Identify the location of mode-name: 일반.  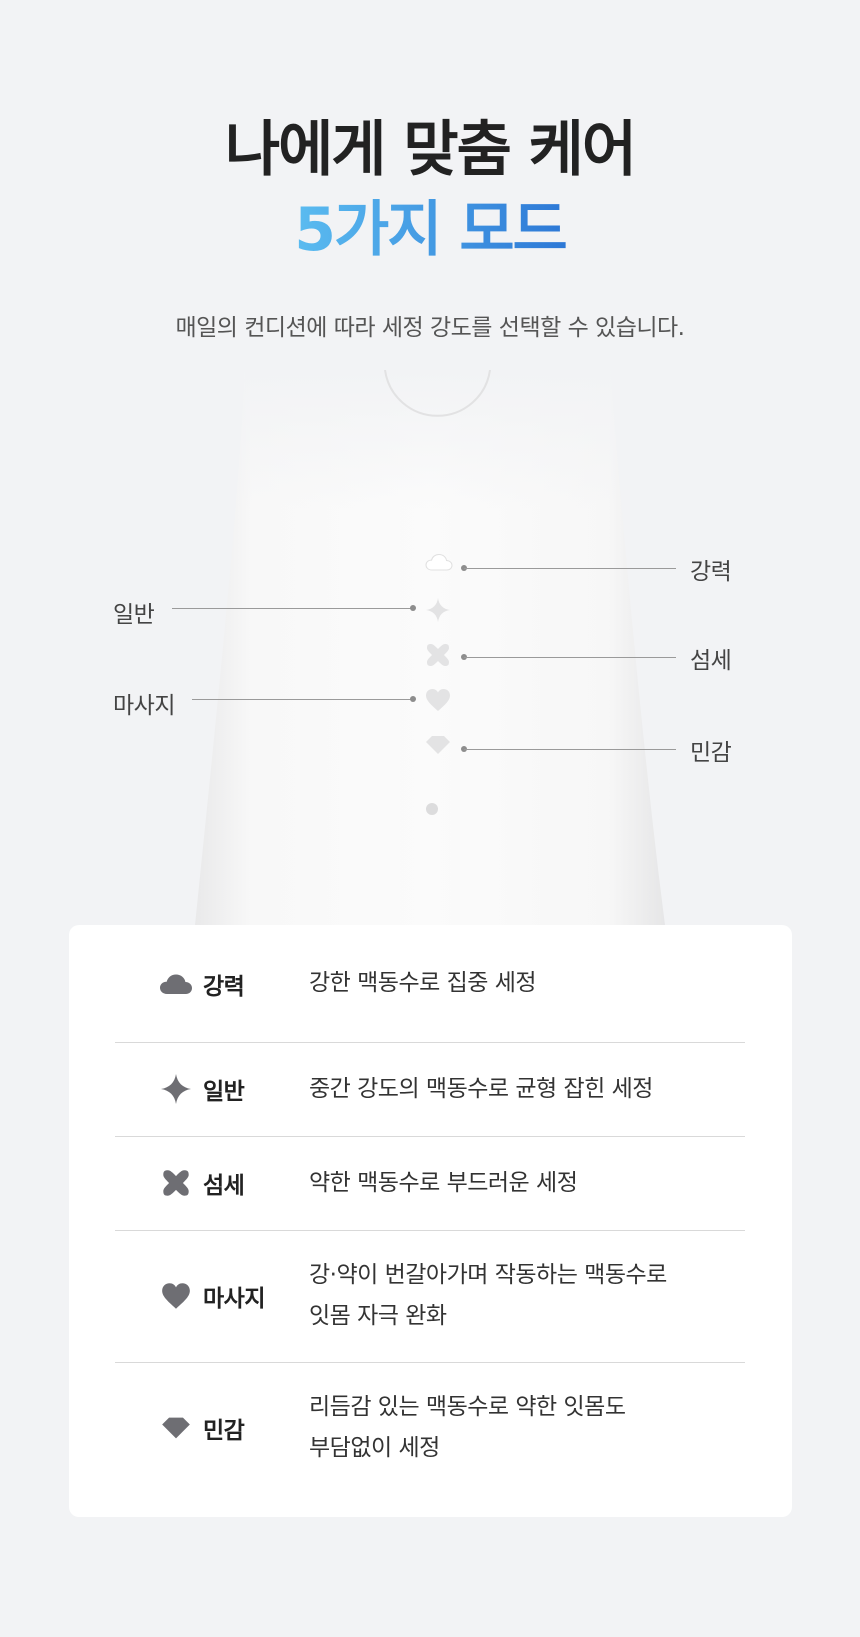
(224, 1092).